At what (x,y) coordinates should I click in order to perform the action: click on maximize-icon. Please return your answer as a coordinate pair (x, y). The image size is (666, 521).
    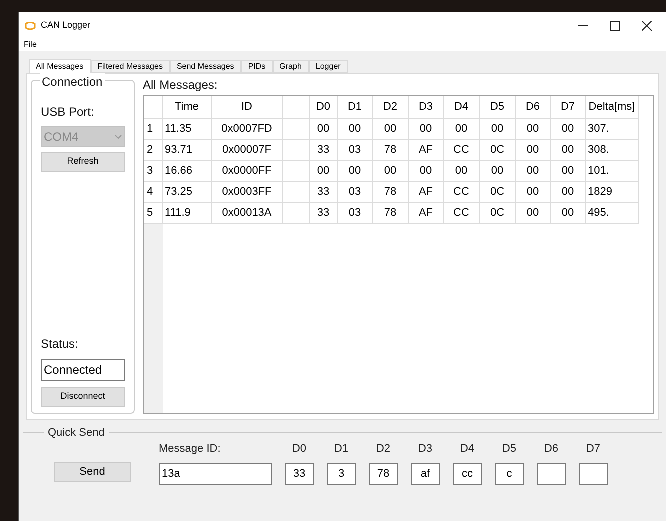
    Looking at the image, I should click on (615, 25).